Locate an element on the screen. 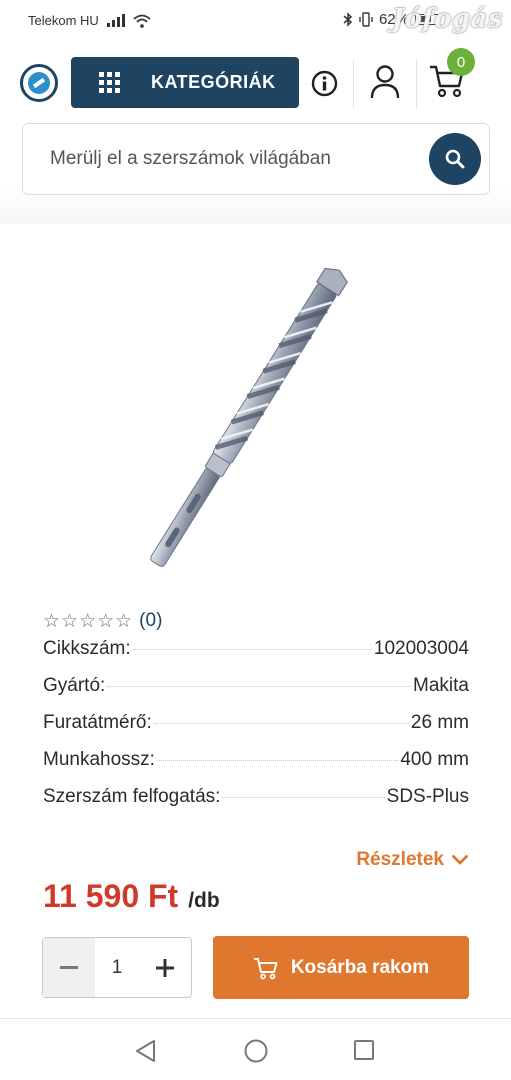 This screenshot has height=1080, width=511. user-icon is located at coordinates (385, 82).